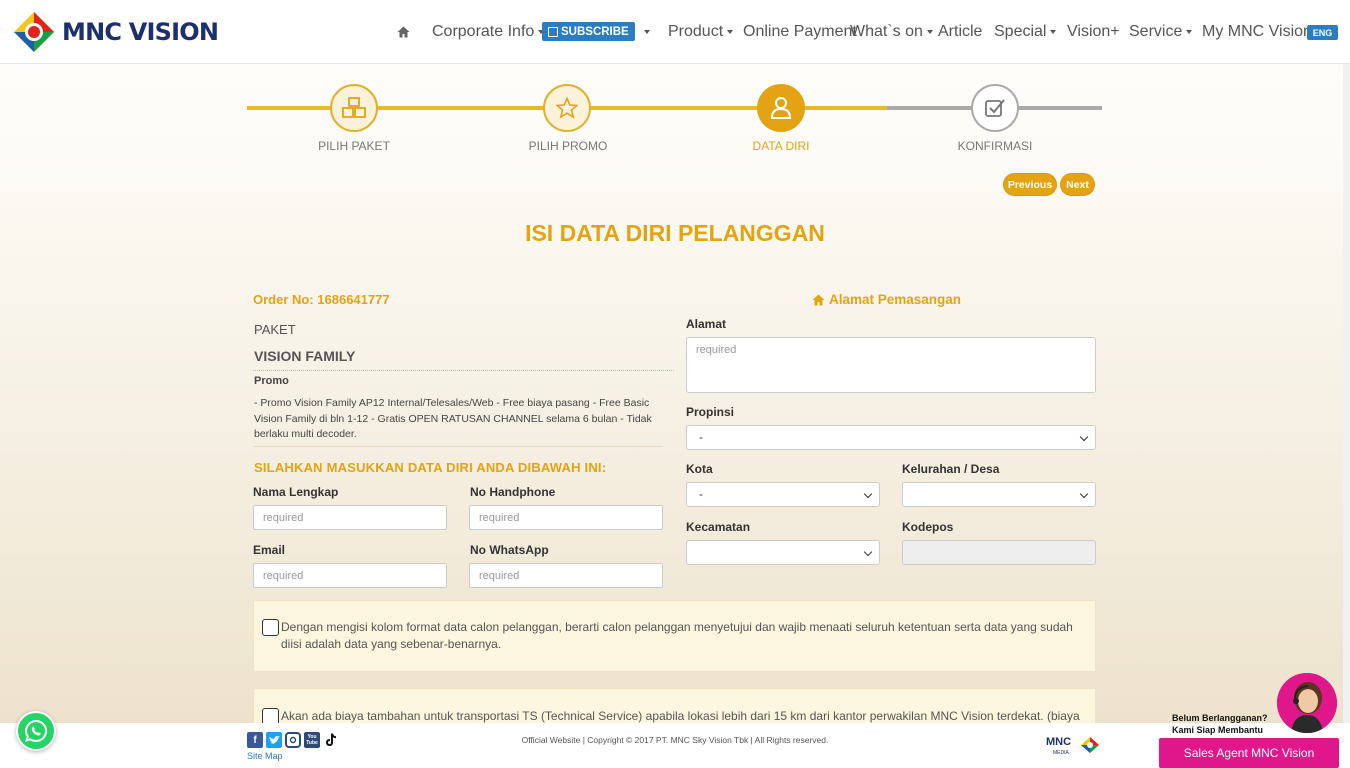 This screenshot has width=1350, height=768. I want to click on no-handphone-label: No Handphone, so click(513, 492).